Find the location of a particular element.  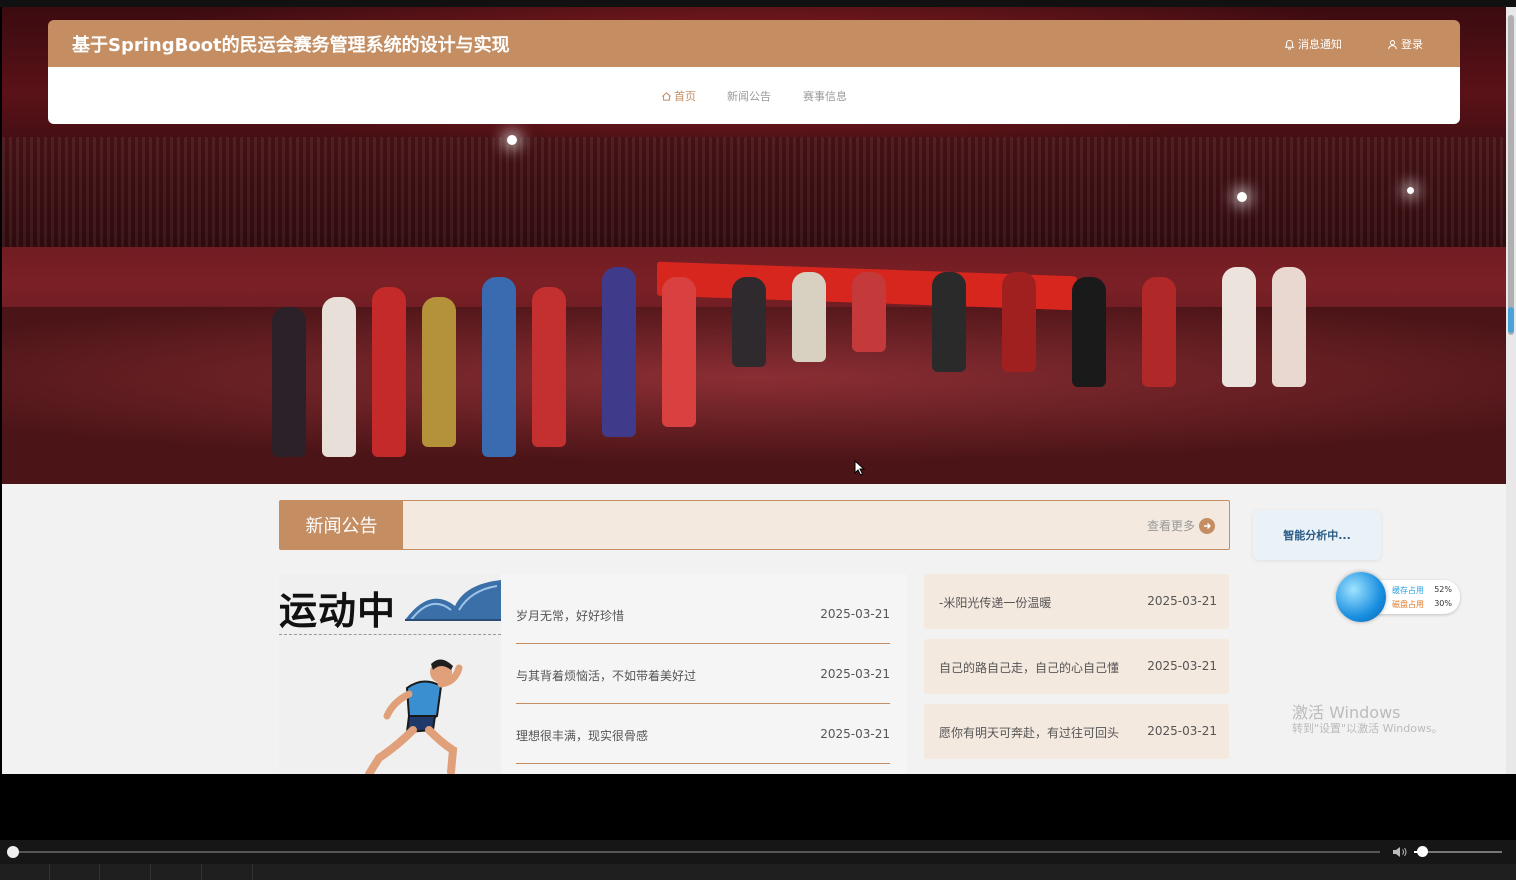

dashed-divider is located at coordinates (390, 634).